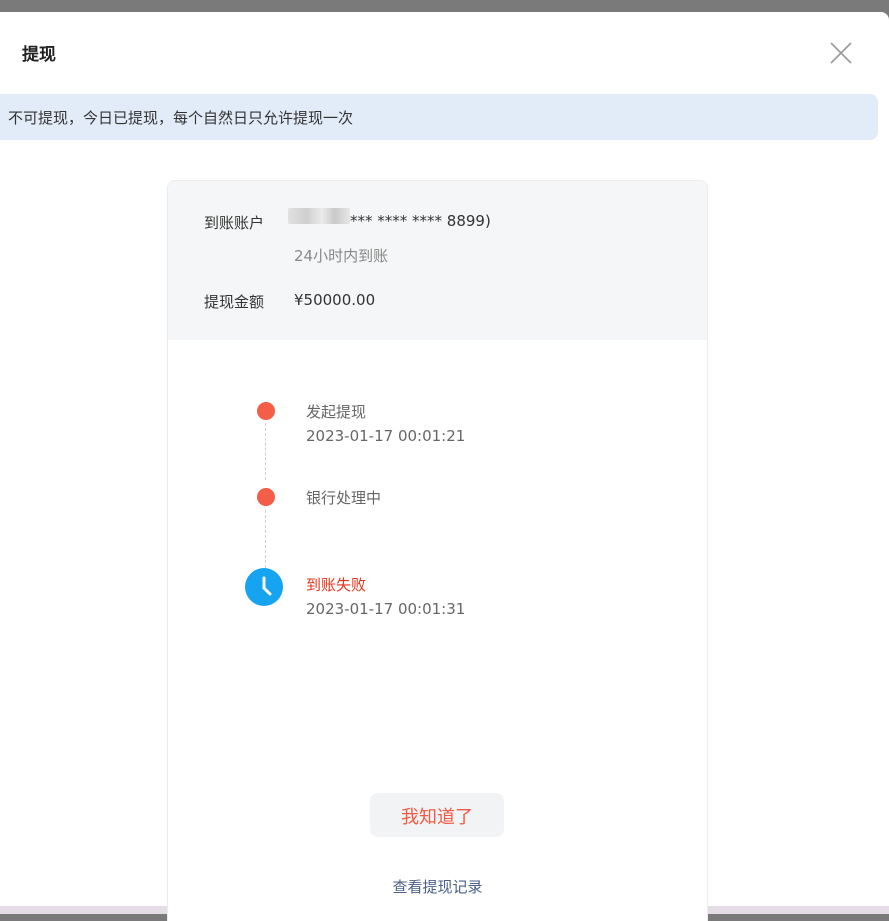 The width and height of the screenshot is (889, 921). What do you see at coordinates (386, 609) in the screenshot?
I see `step-time: 2023-01-17 00:01:31` at bounding box center [386, 609].